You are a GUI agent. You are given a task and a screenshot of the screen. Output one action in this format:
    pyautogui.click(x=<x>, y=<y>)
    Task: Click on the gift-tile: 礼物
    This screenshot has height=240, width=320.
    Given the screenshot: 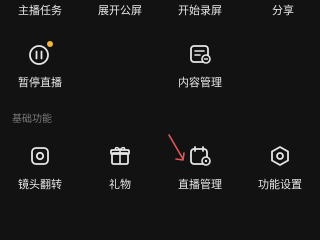 What is the action you would take?
    pyautogui.click(x=120, y=167)
    